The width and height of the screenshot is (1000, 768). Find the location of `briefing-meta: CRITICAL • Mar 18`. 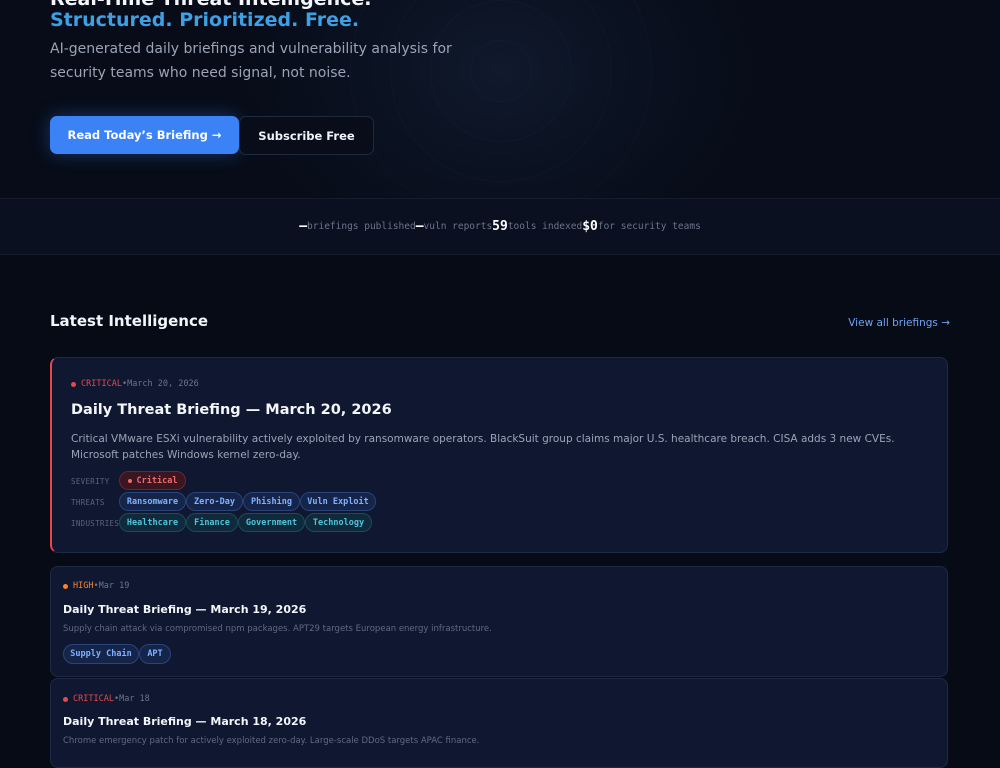

briefing-meta: CRITICAL • Mar 18 is located at coordinates (106, 699).